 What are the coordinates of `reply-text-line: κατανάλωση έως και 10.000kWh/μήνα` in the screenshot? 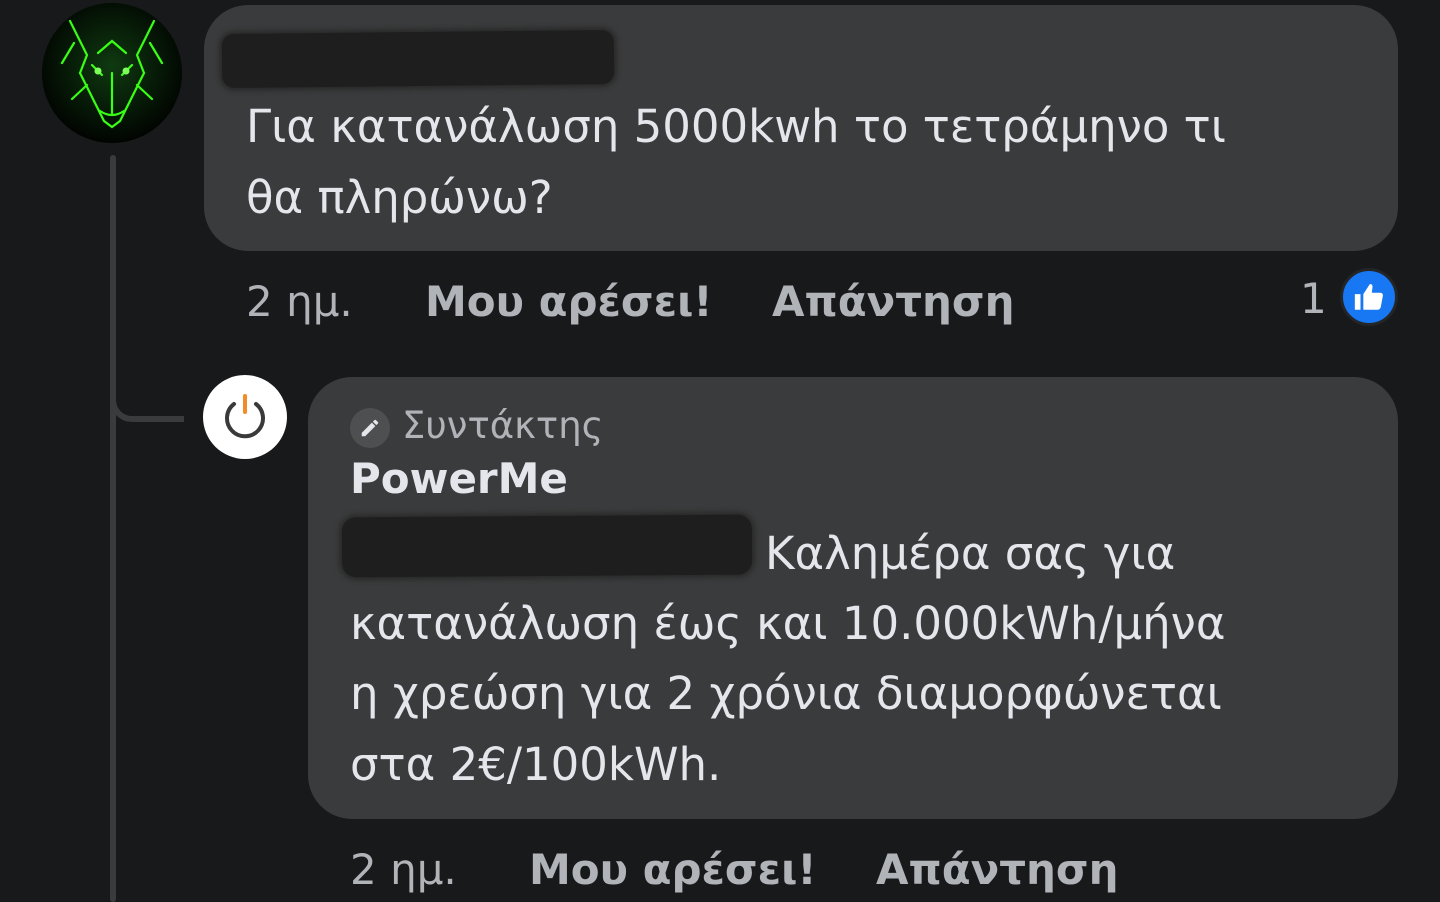 It's located at (788, 623).